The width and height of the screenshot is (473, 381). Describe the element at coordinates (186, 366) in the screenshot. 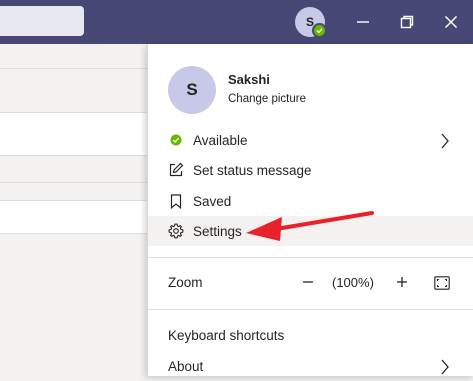

I see `menu-item-label: About` at that location.